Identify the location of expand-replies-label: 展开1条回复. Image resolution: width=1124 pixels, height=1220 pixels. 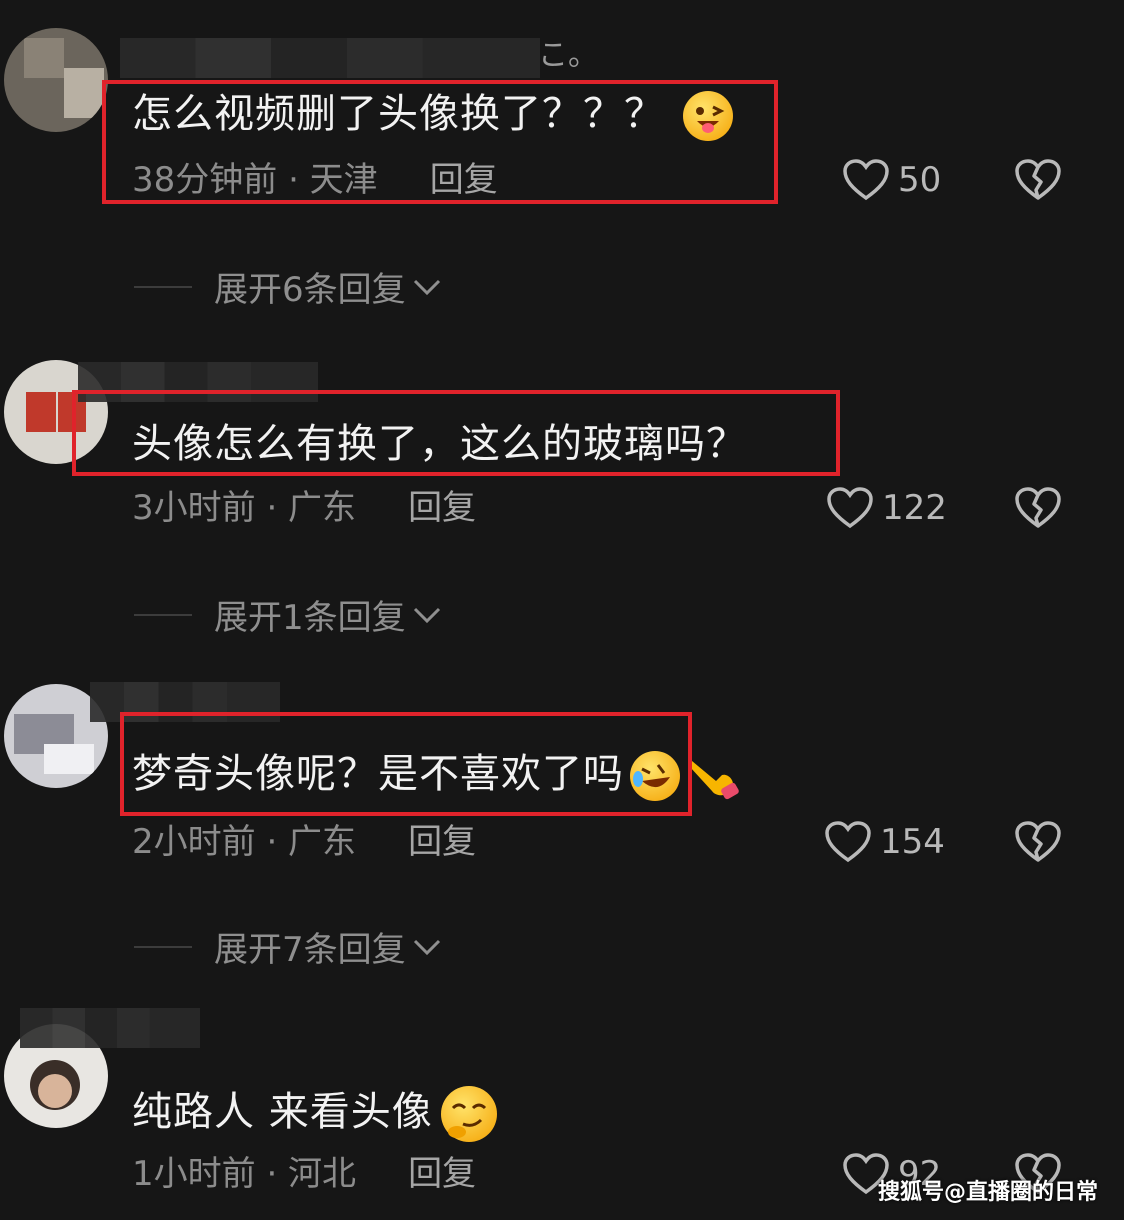
(310, 618).